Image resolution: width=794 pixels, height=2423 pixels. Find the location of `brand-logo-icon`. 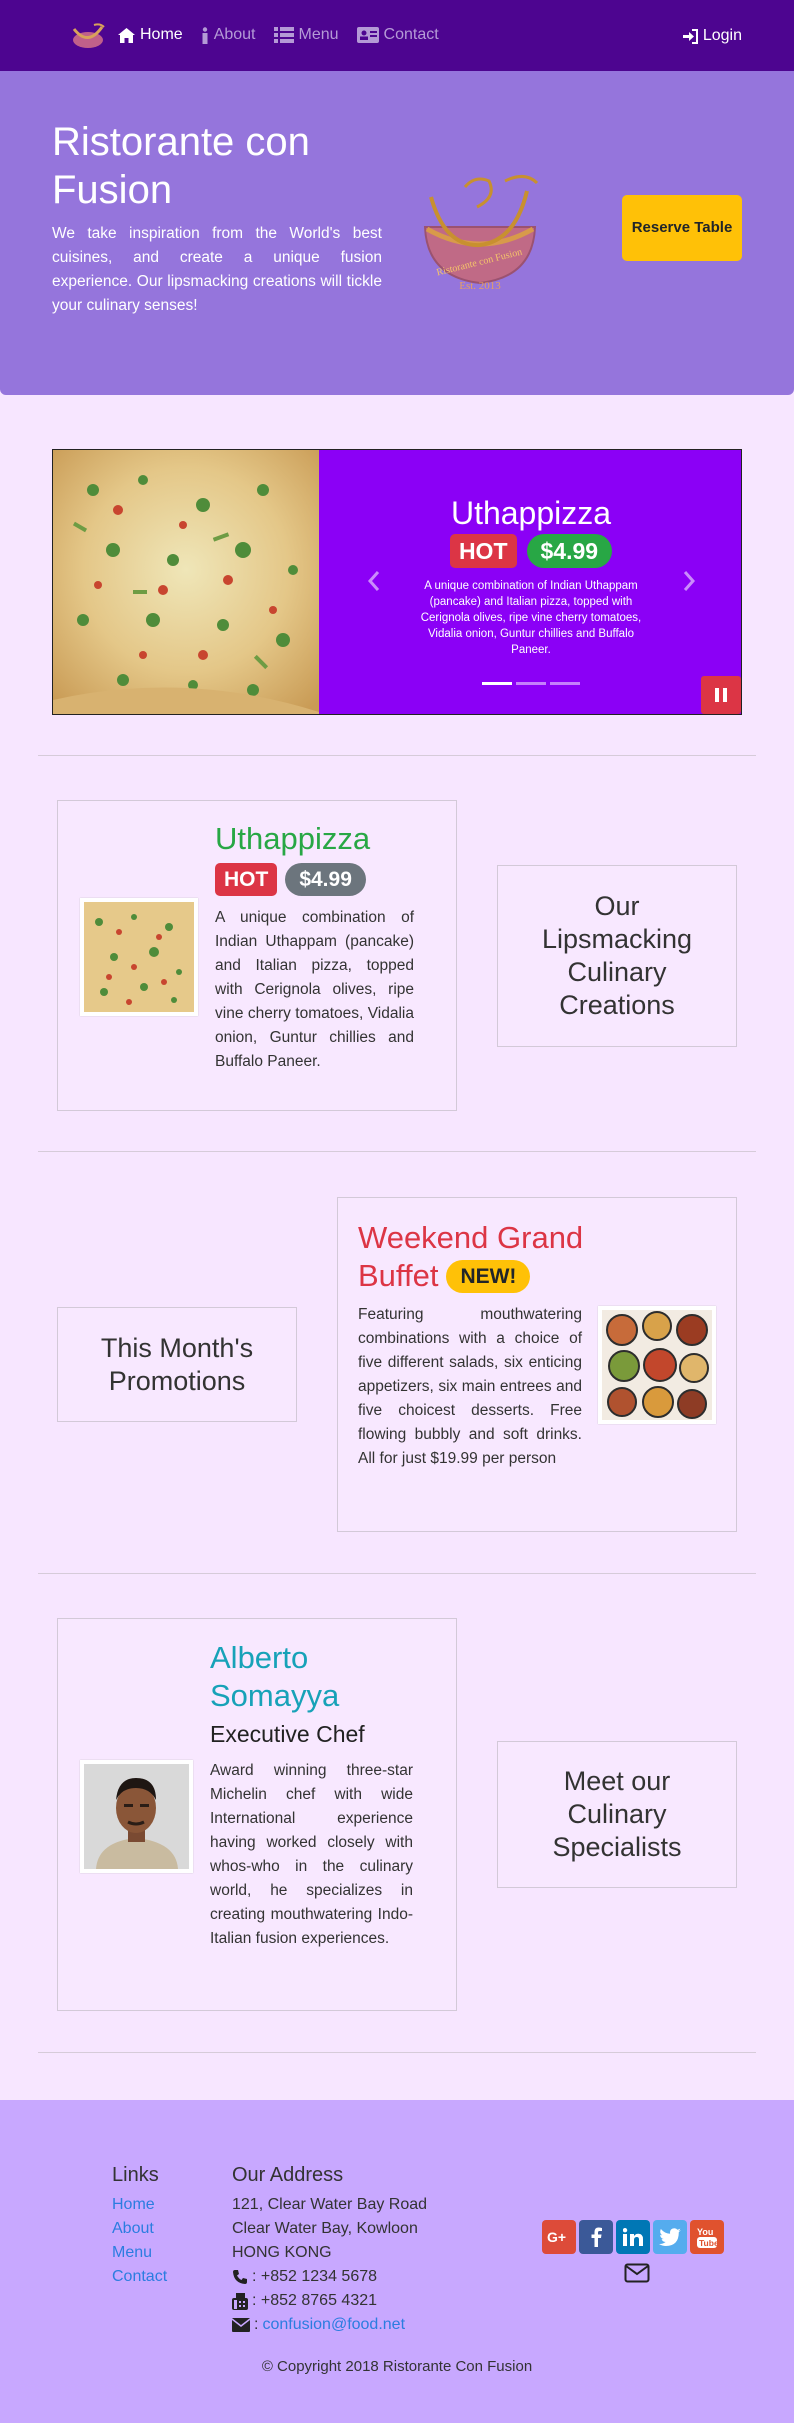

brand-logo-icon is located at coordinates (88, 36).